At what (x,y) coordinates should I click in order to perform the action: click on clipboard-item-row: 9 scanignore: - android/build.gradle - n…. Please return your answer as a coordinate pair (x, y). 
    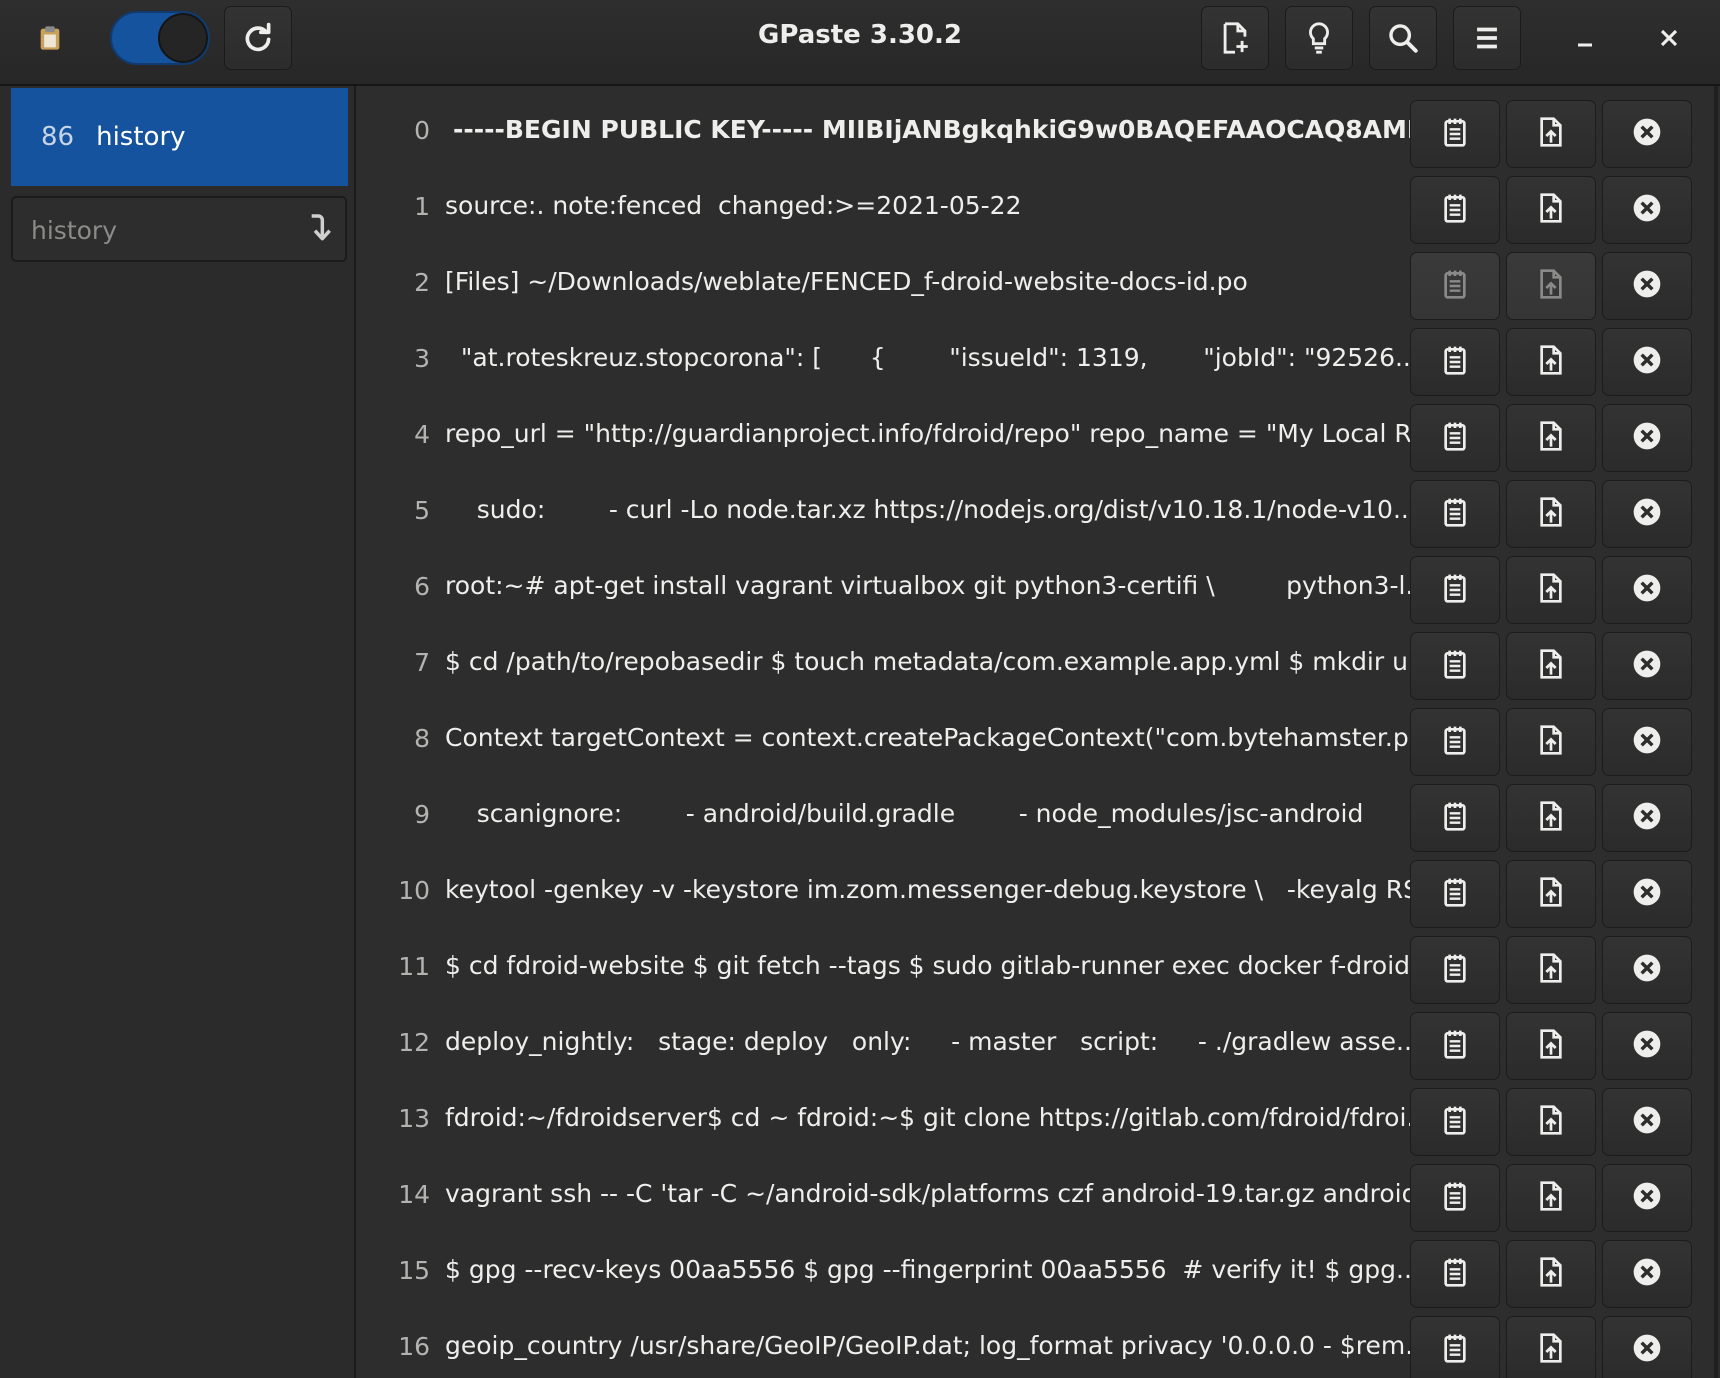
    Looking at the image, I should click on (1038, 818).